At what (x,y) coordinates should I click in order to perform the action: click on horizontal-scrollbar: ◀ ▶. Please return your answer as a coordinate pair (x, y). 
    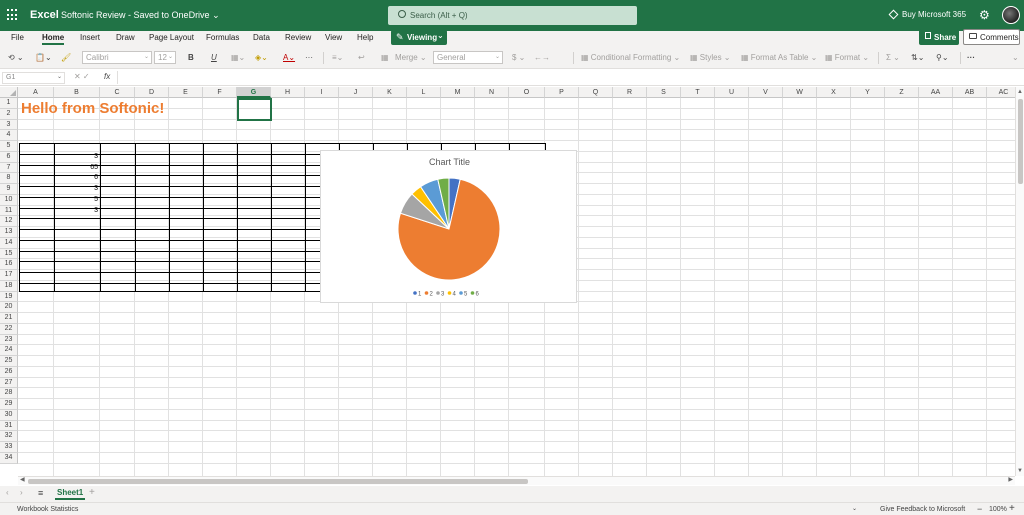
    Looking at the image, I should click on (516, 480).